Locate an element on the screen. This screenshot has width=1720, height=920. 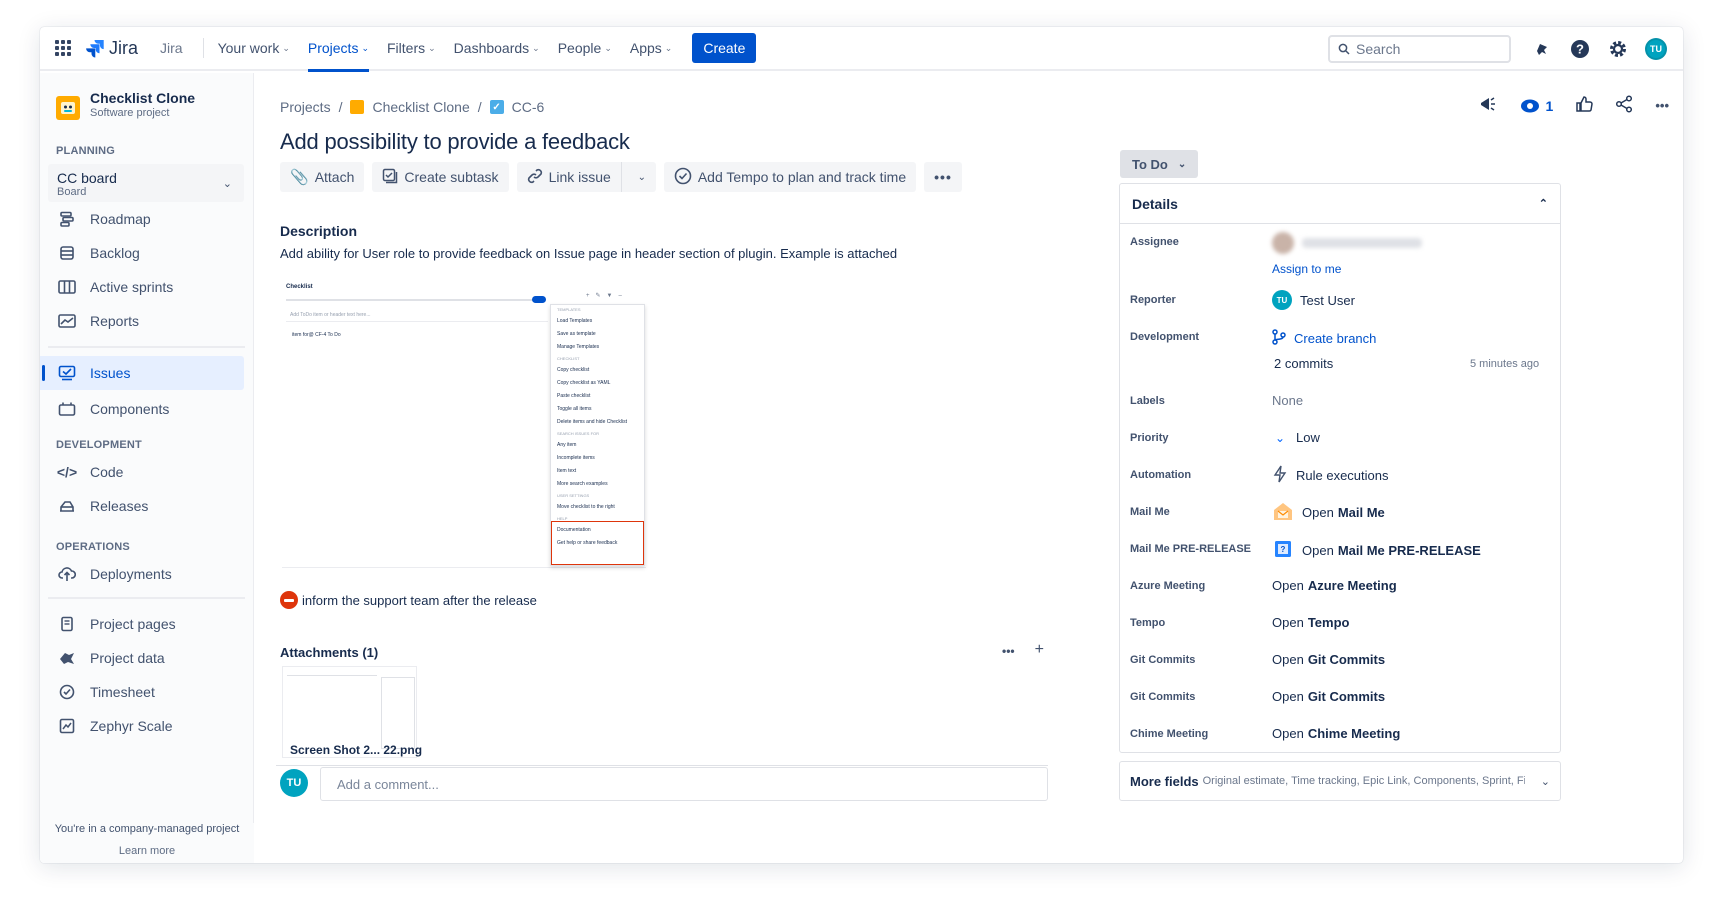
sidebar-item-project-pages: Project pages is located at coordinates (146, 624).